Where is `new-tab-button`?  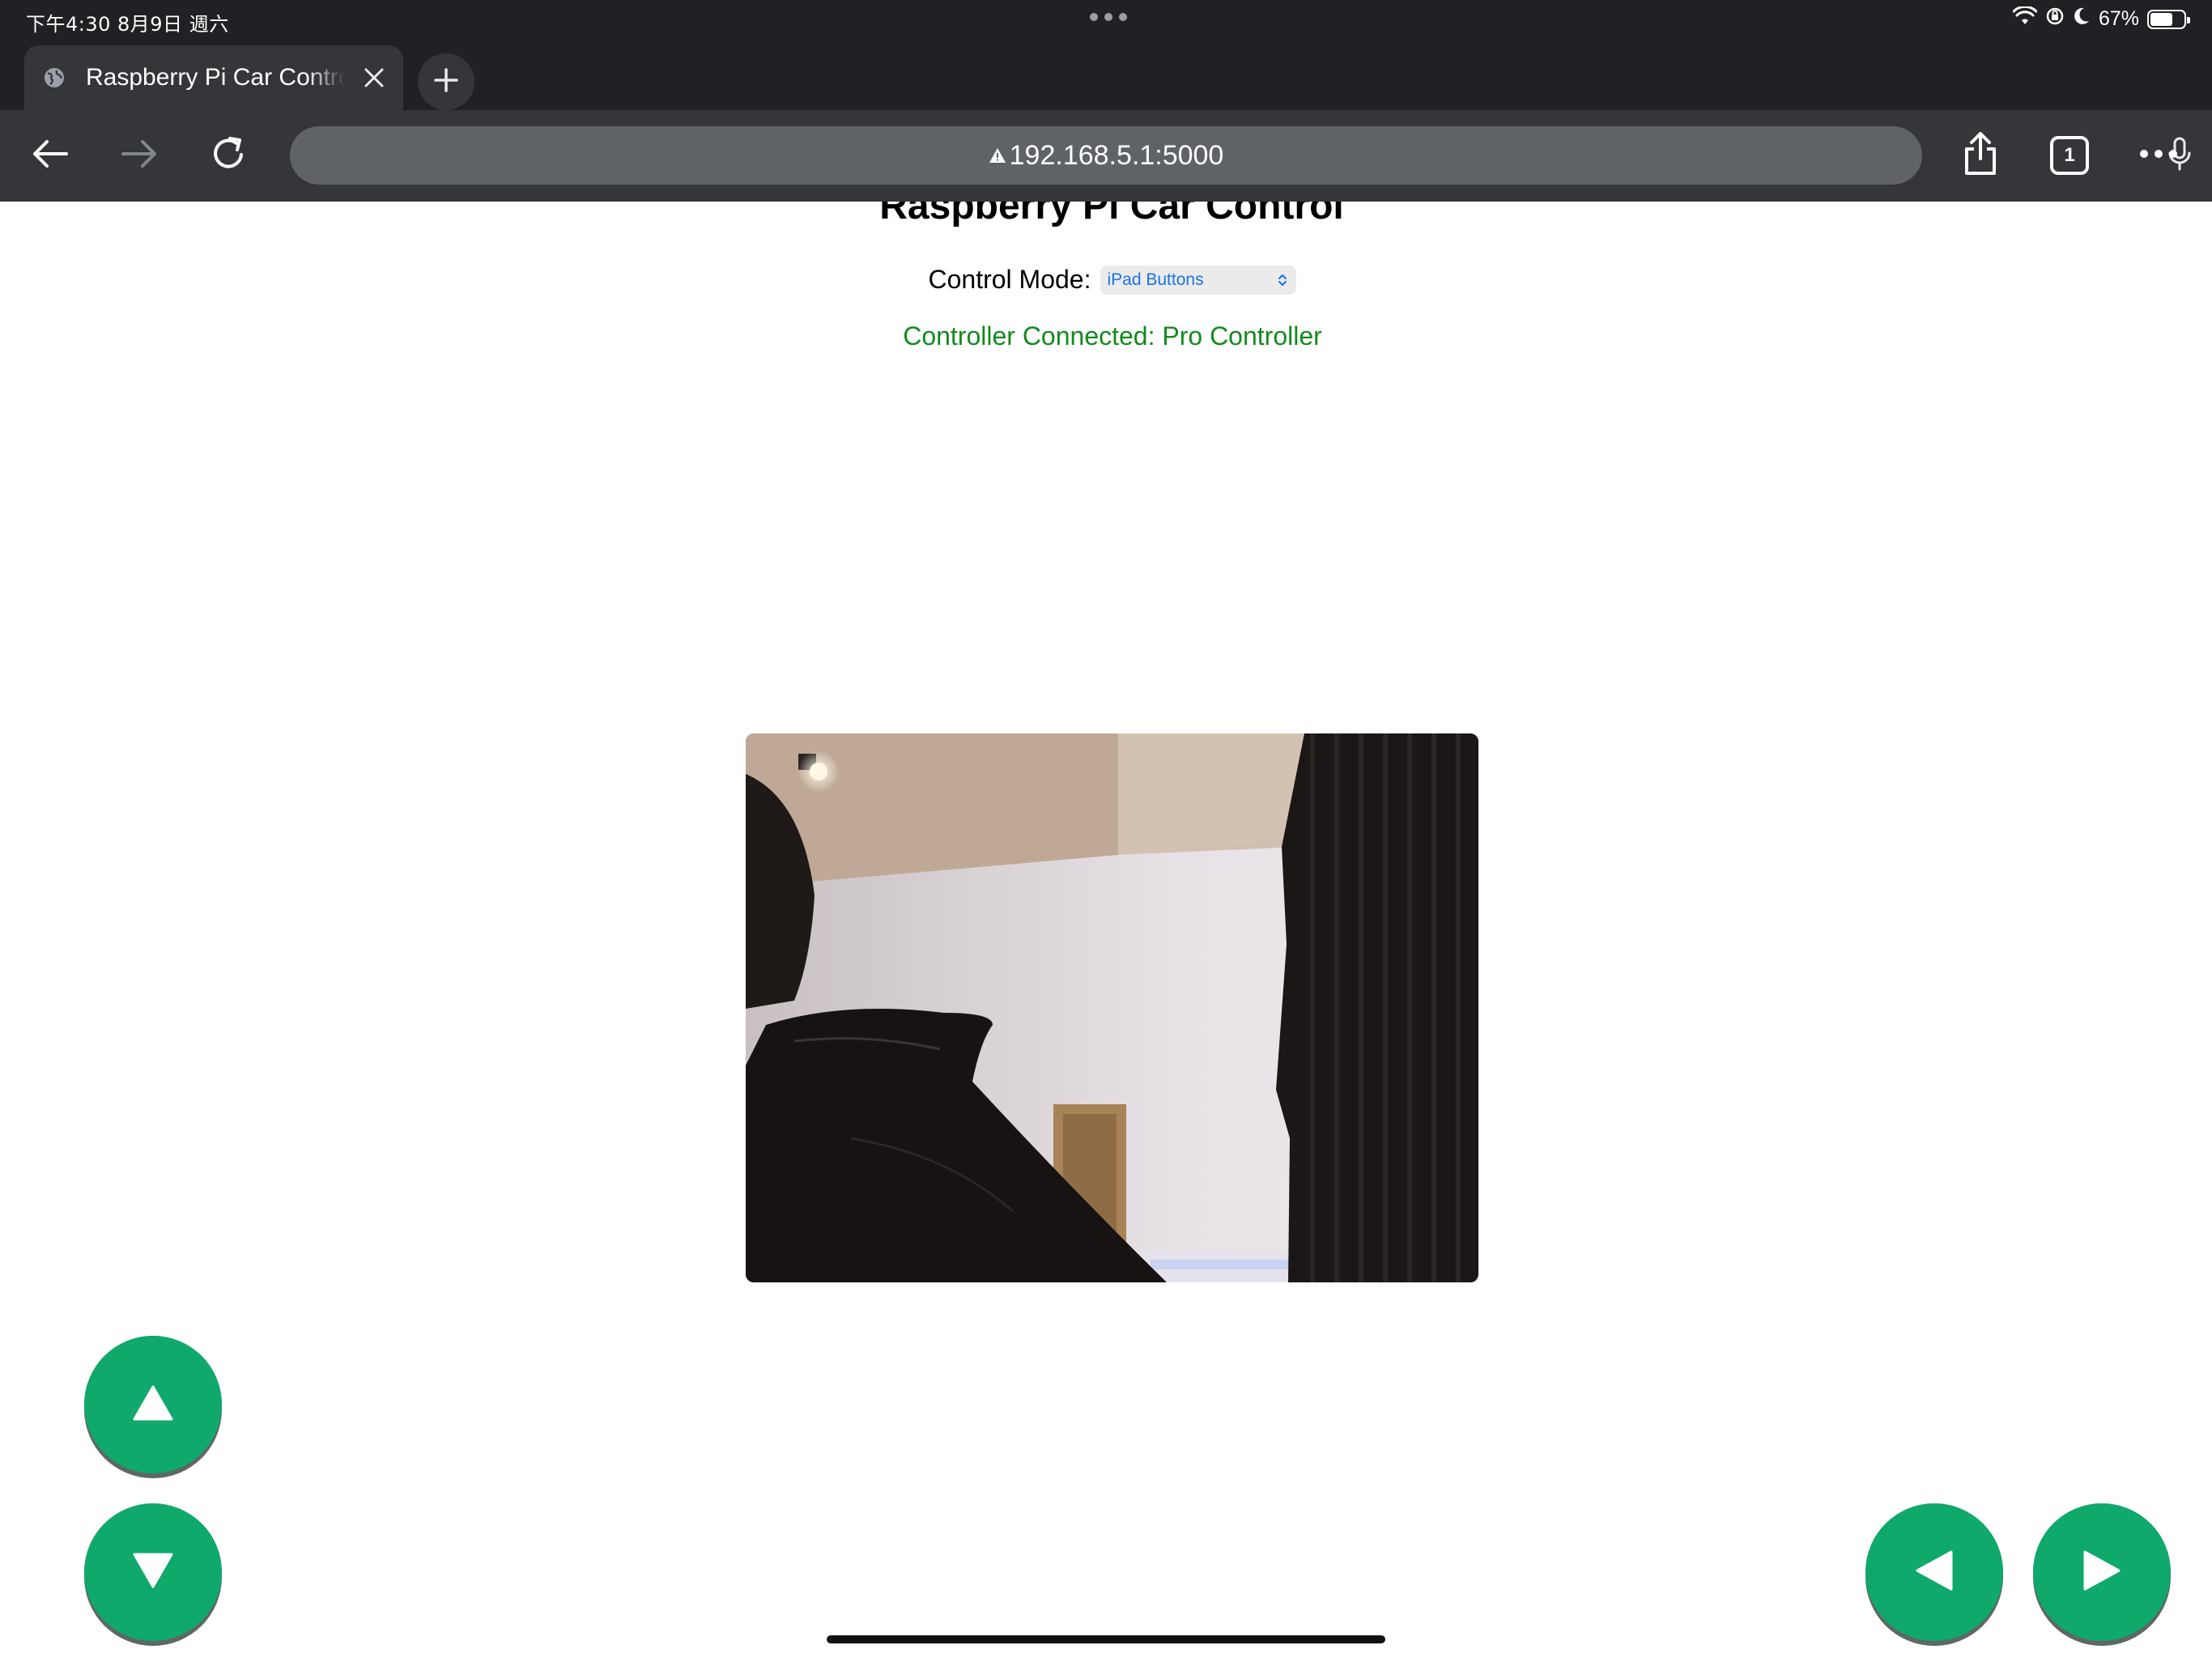 new-tab-button is located at coordinates (446, 81).